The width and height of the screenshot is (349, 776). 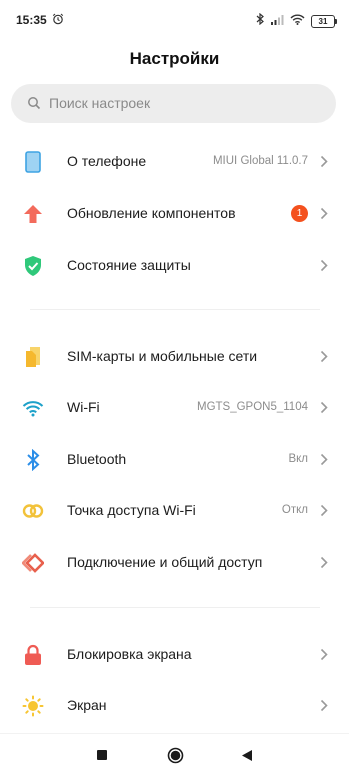 I want to click on item-label: Блокировка экрана, so click(x=129, y=654).